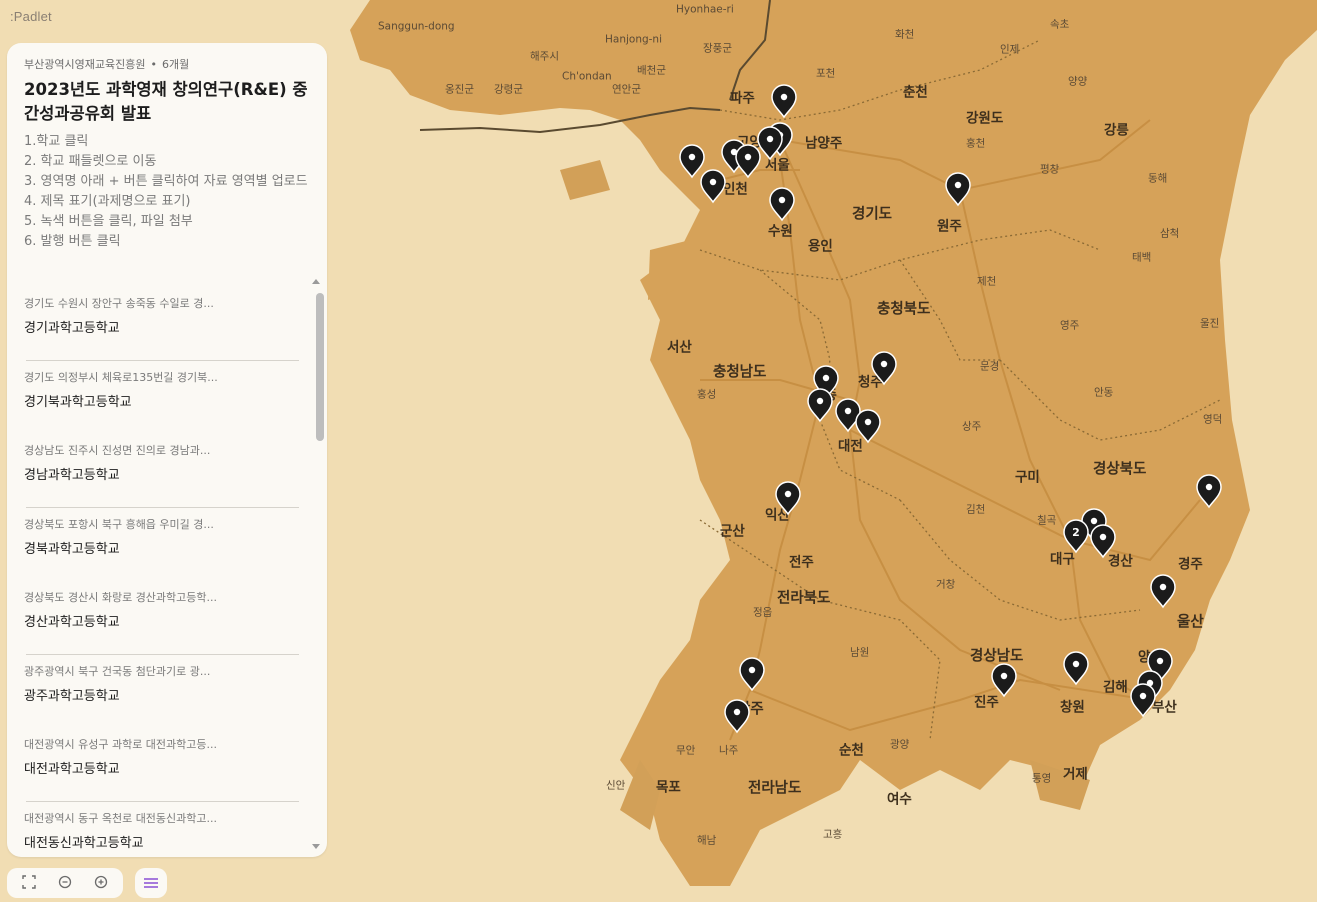  I want to click on map-label: 제천, so click(986, 282).